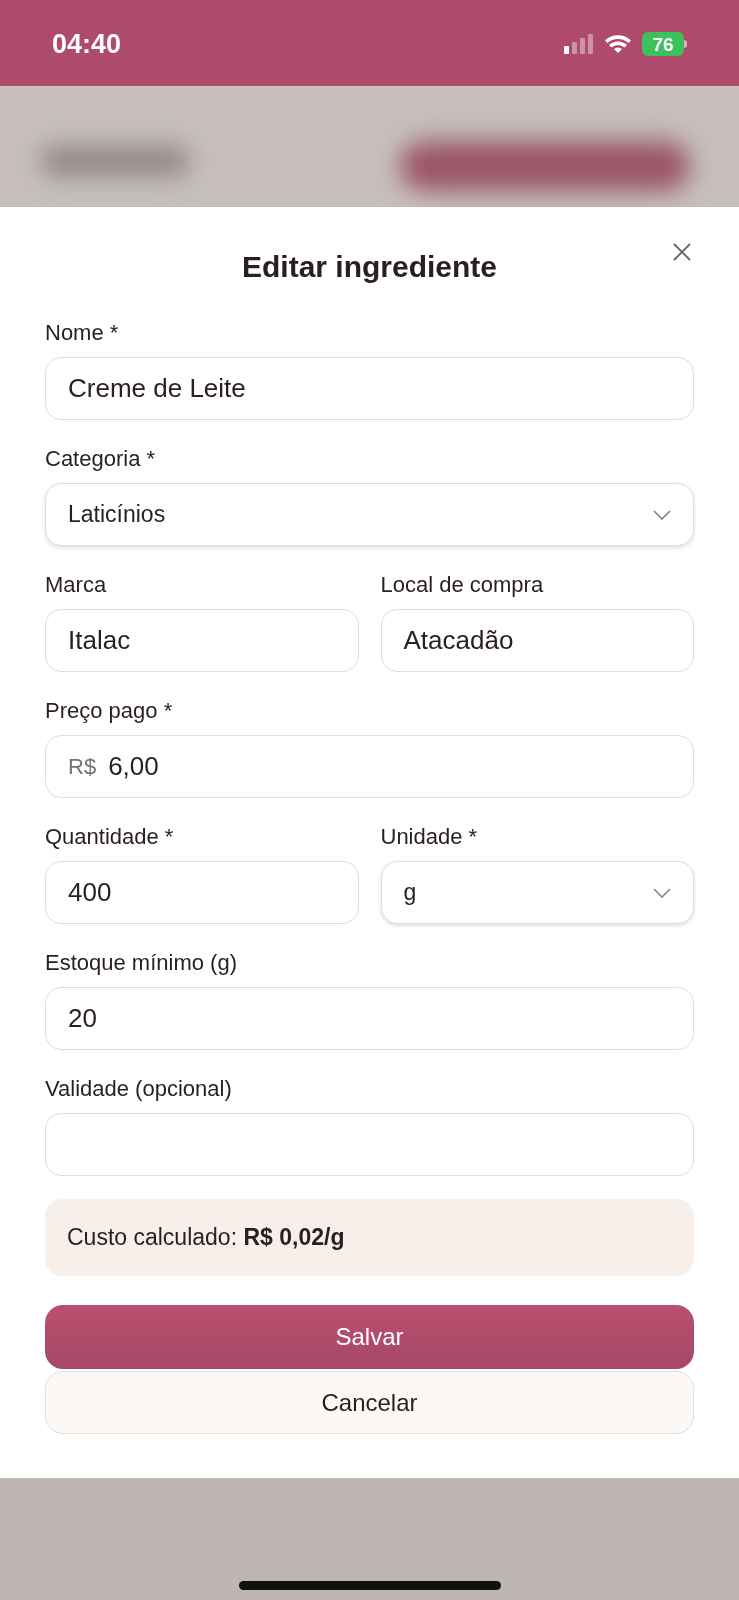 Image resolution: width=739 pixels, height=1600 pixels. I want to click on input-field: 400, so click(202, 892).